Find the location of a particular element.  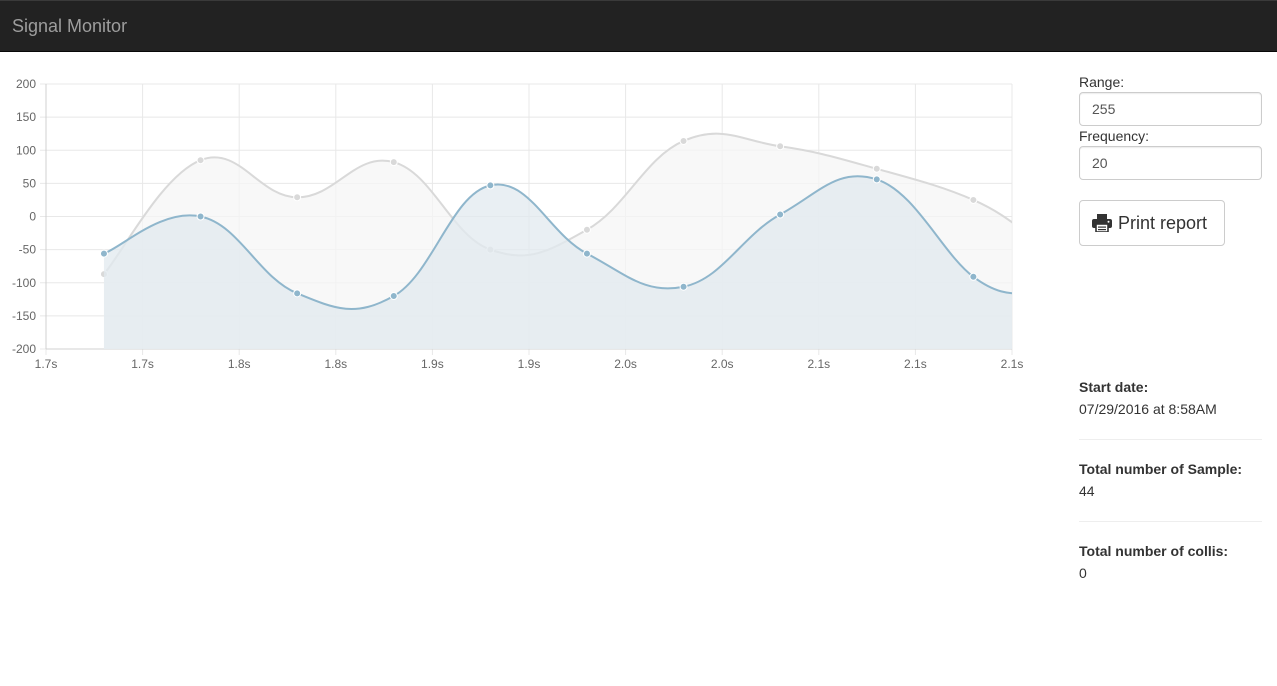

printer-icon is located at coordinates (1102, 223).